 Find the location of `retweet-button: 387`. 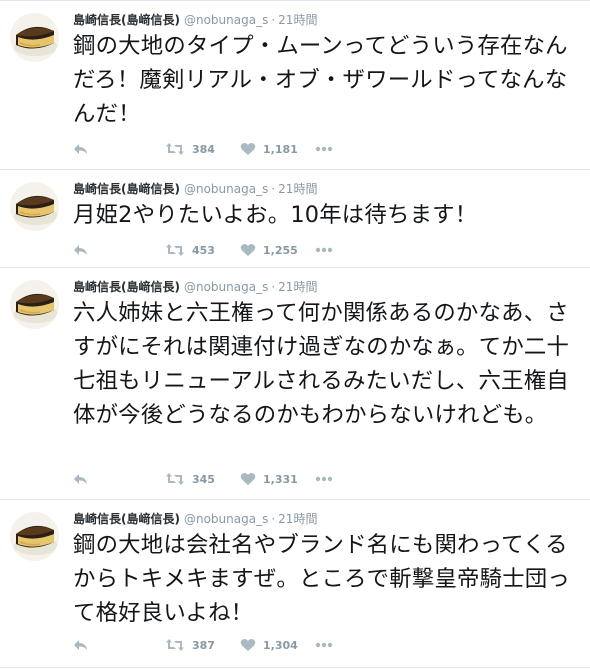

retweet-button: 387 is located at coordinates (202, 645).